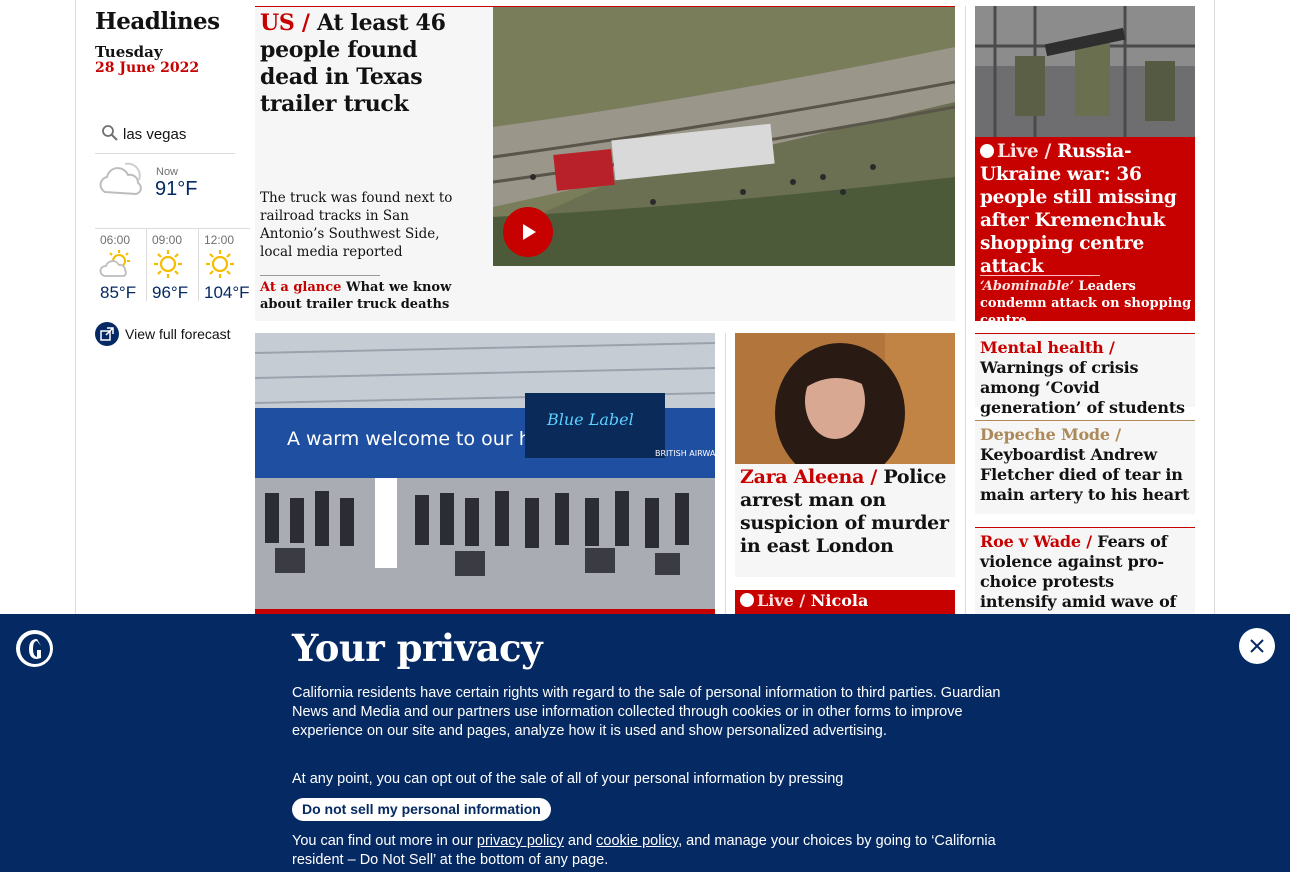  What do you see at coordinates (845, 398) in the screenshot?
I see `zara-aleena-photo` at bounding box center [845, 398].